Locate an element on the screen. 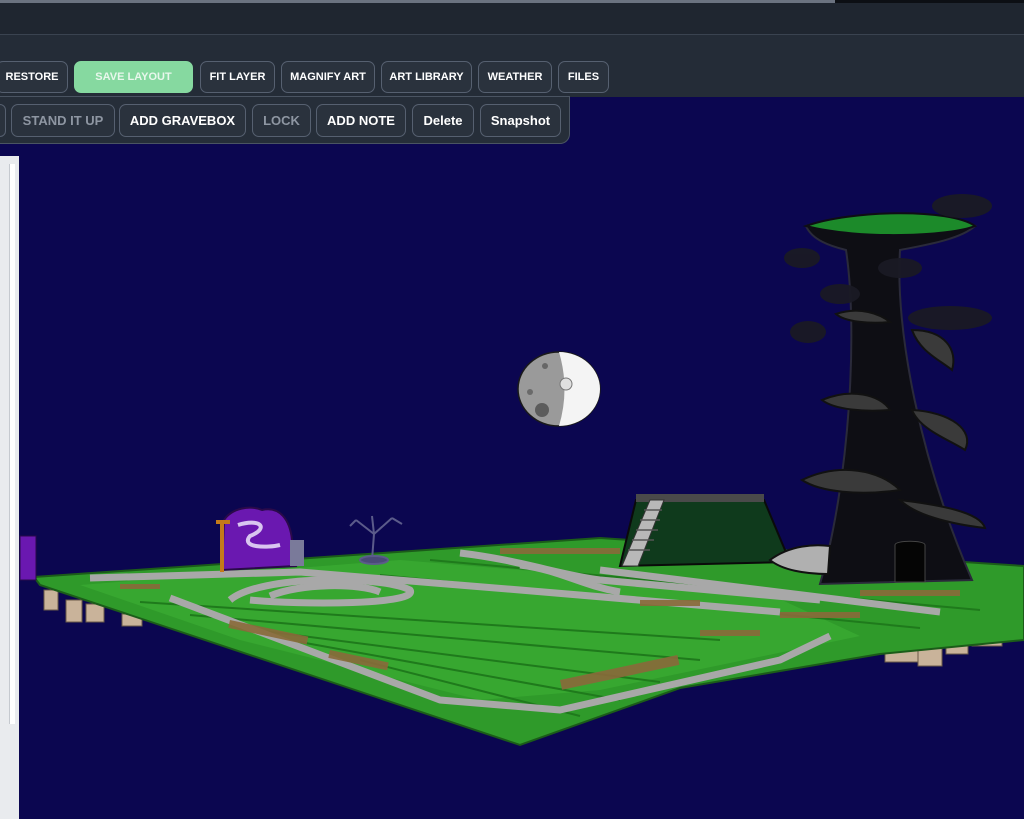 The image size is (1024, 819). stand-it-up-button: STAND IT UP is located at coordinates (63, 120).